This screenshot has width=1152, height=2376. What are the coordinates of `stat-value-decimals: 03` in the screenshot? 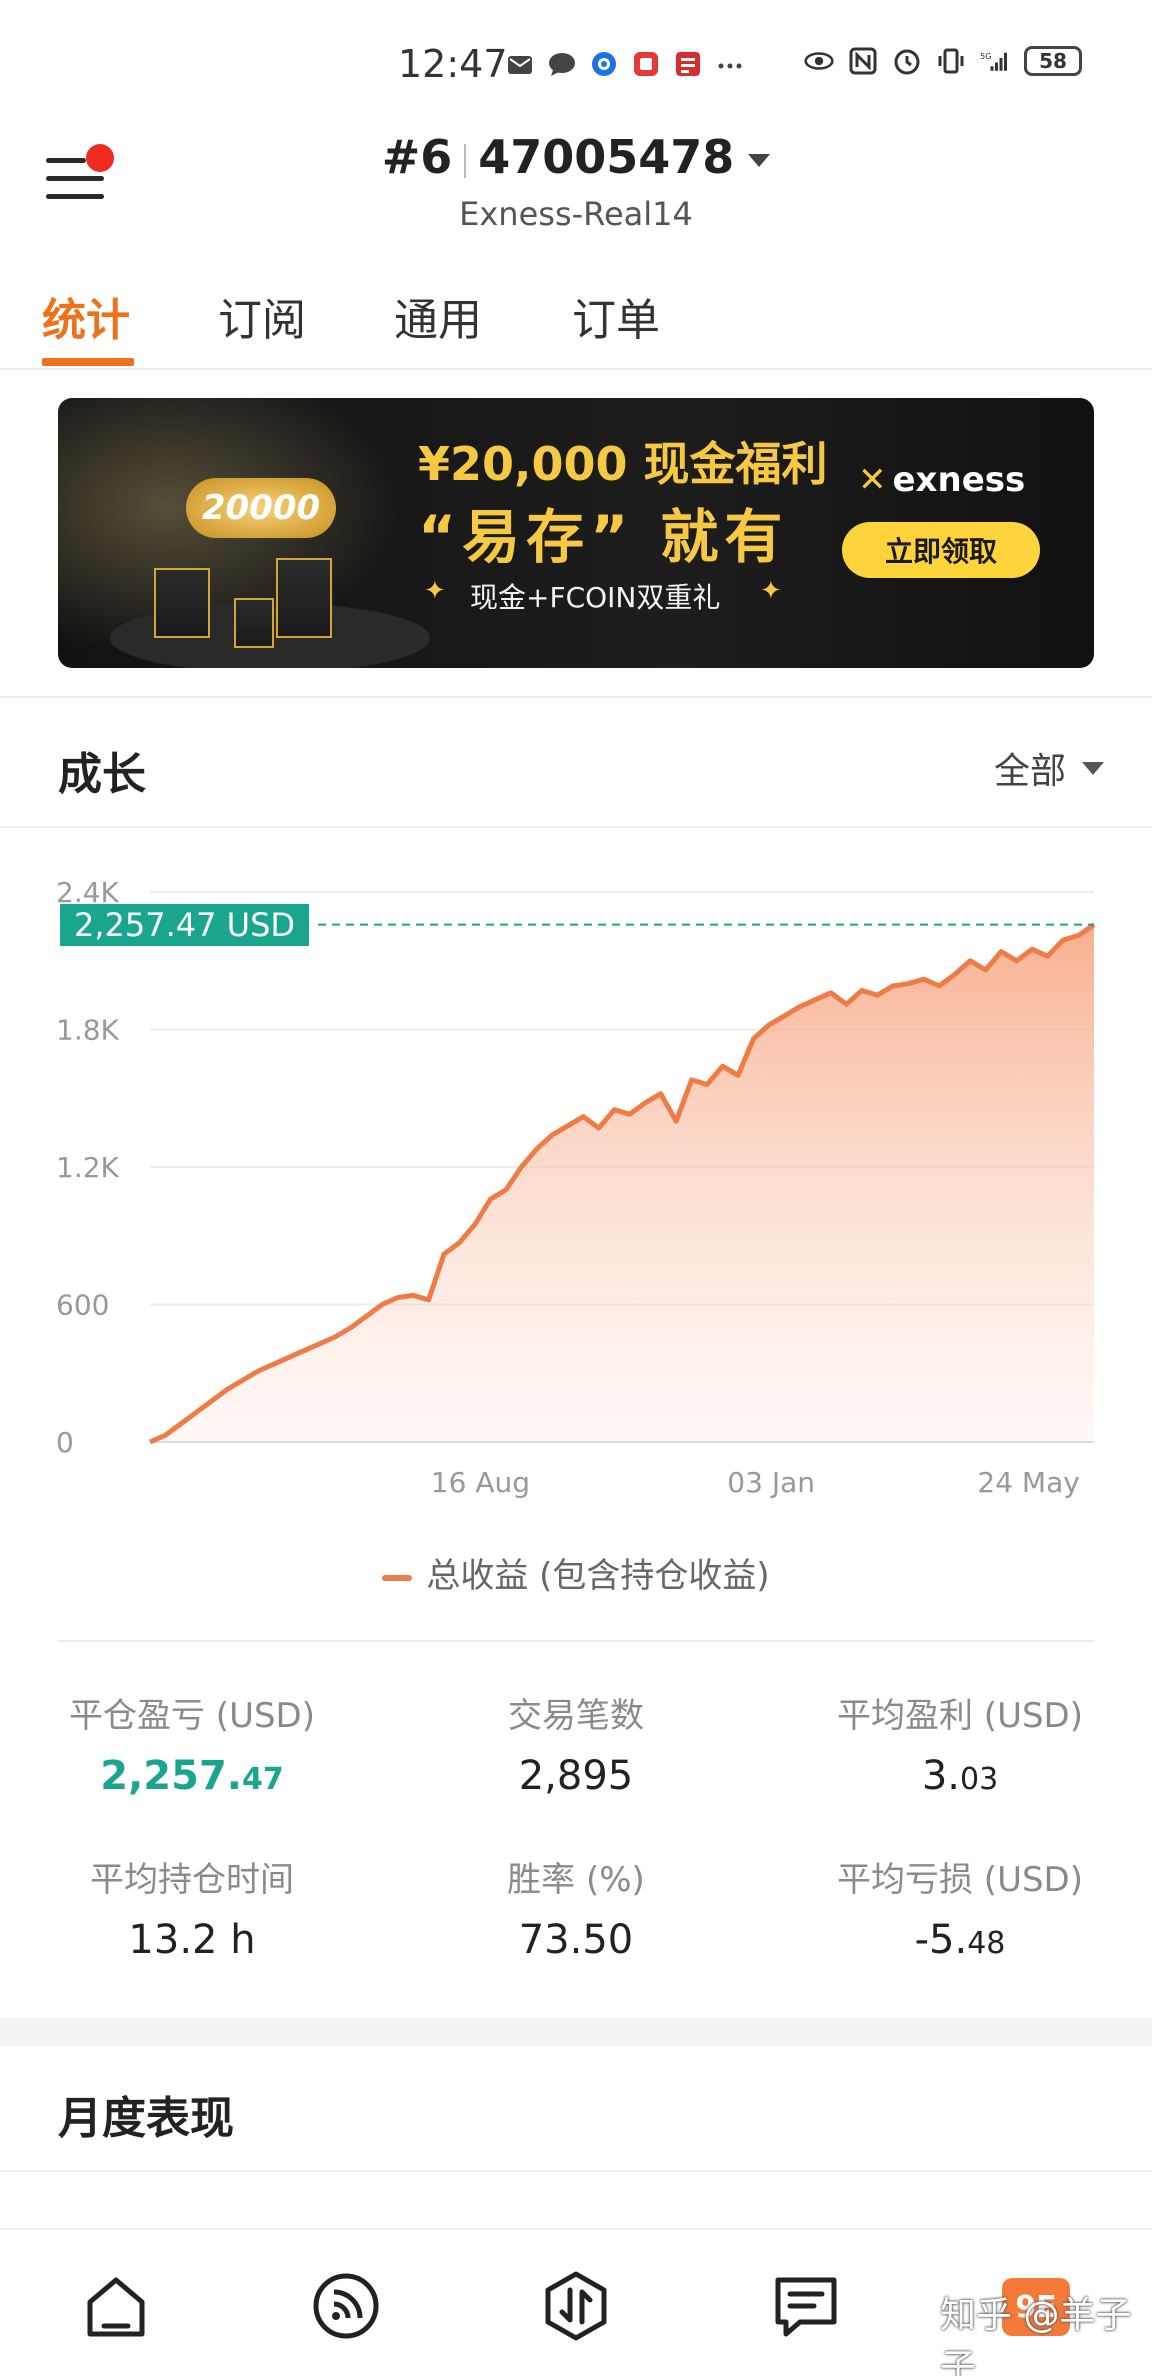 It's located at (979, 1779).